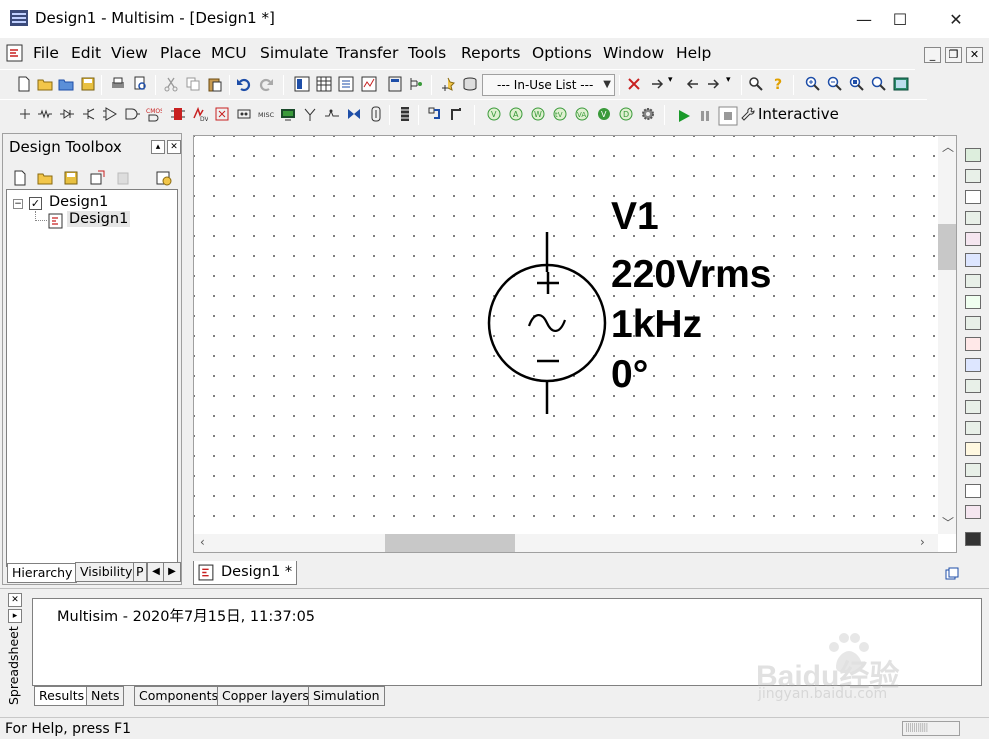  What do you see at coordinates (25, 114) in the screenshot?
I see `place-source-icon` at bounding box center [25, 114].